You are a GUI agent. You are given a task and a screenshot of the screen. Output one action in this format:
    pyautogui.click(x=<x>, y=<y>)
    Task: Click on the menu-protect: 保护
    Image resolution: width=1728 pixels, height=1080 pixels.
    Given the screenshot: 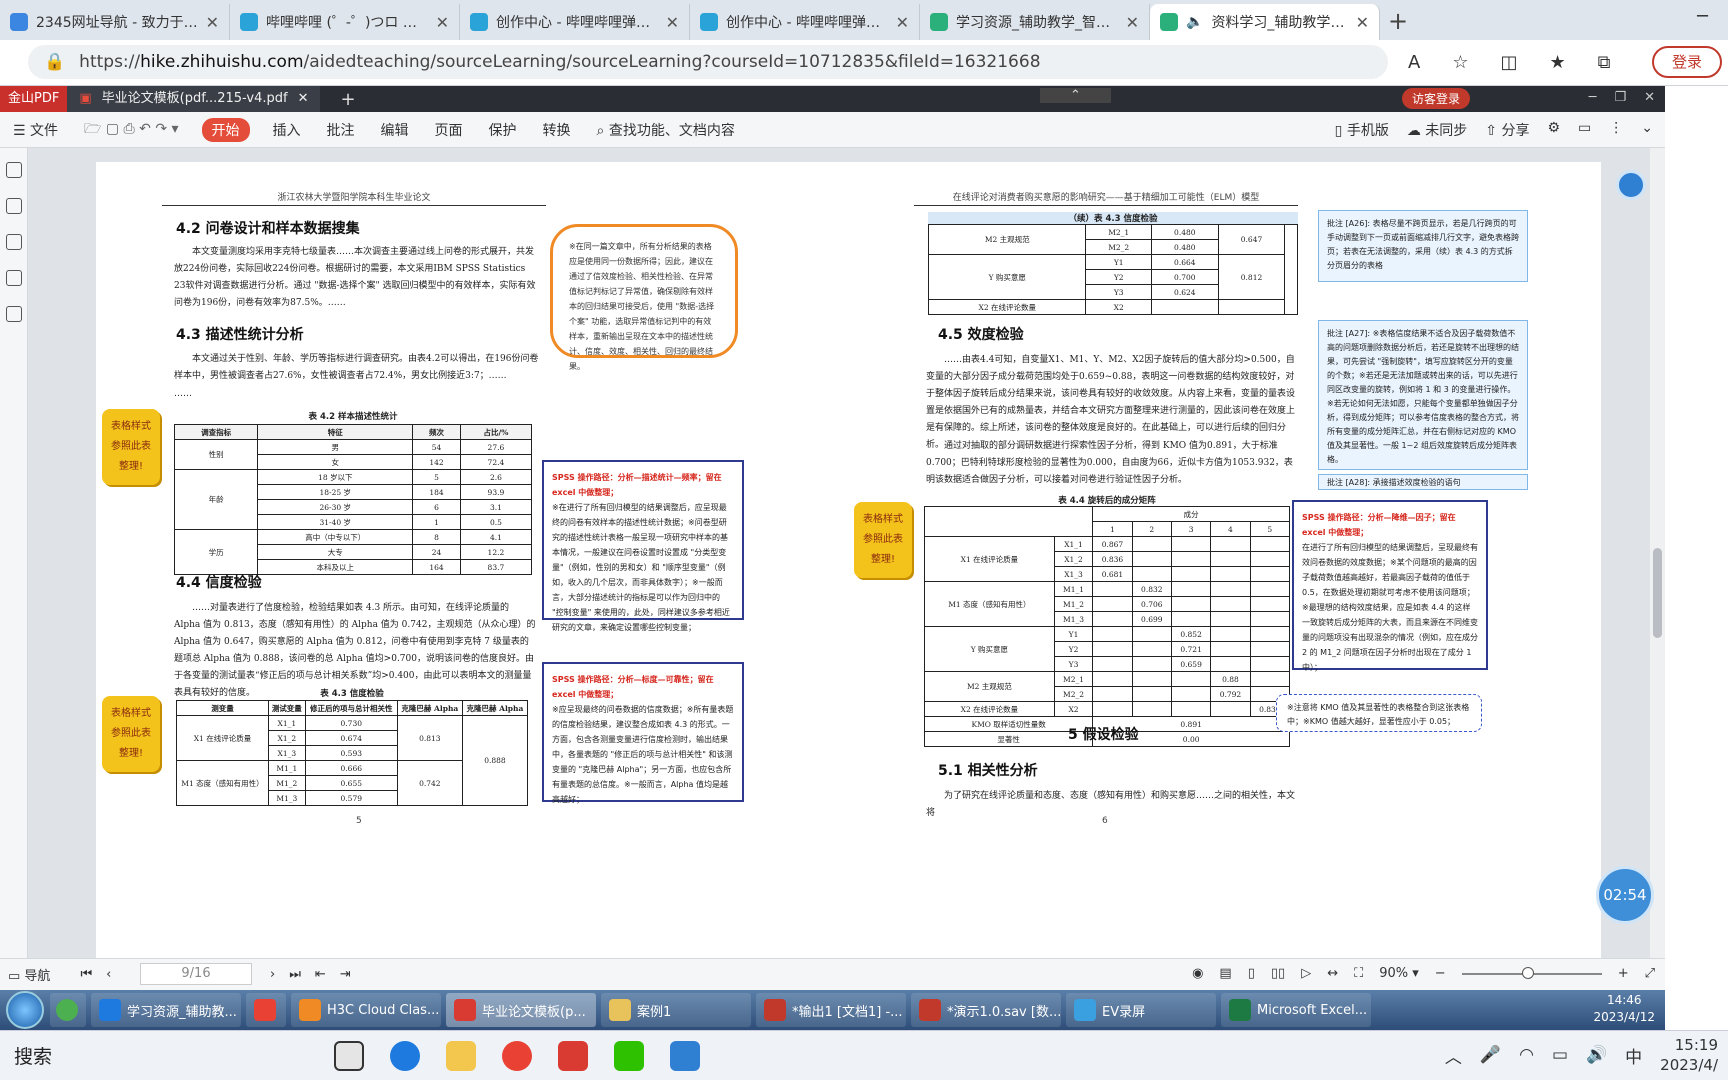 What is the action you would take?
    pyautogui.click(x=503, y=130)
    